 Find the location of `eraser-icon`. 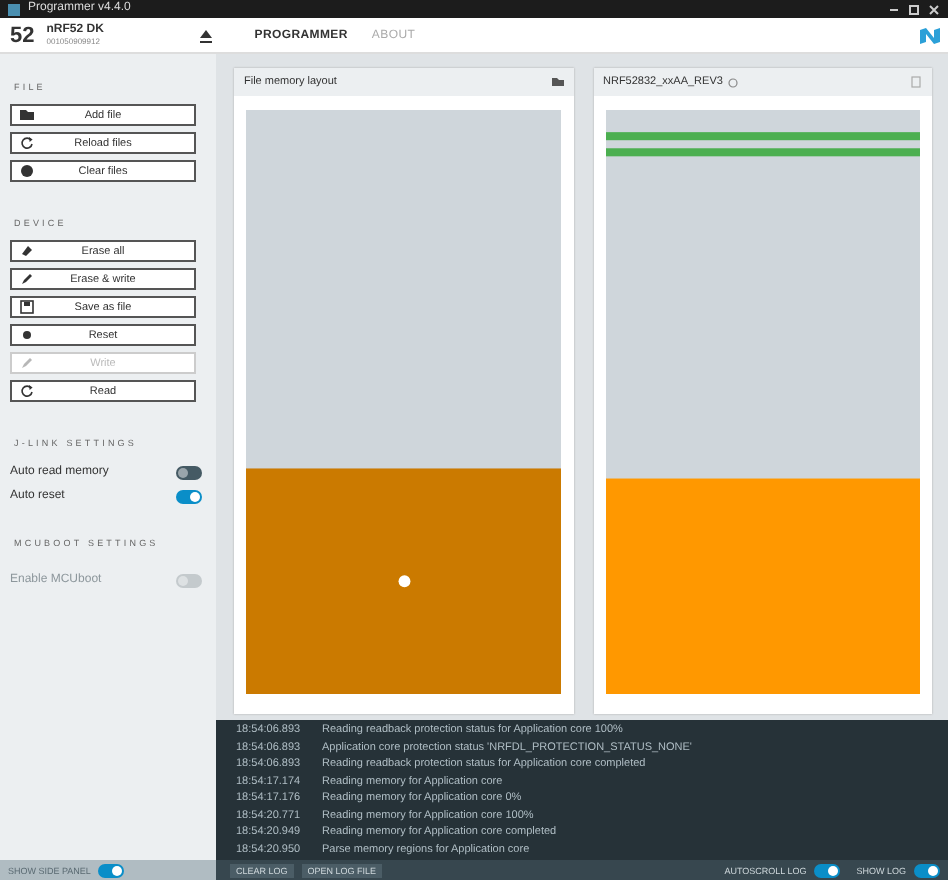

eraser-icon is located at coordinates (27, 251).